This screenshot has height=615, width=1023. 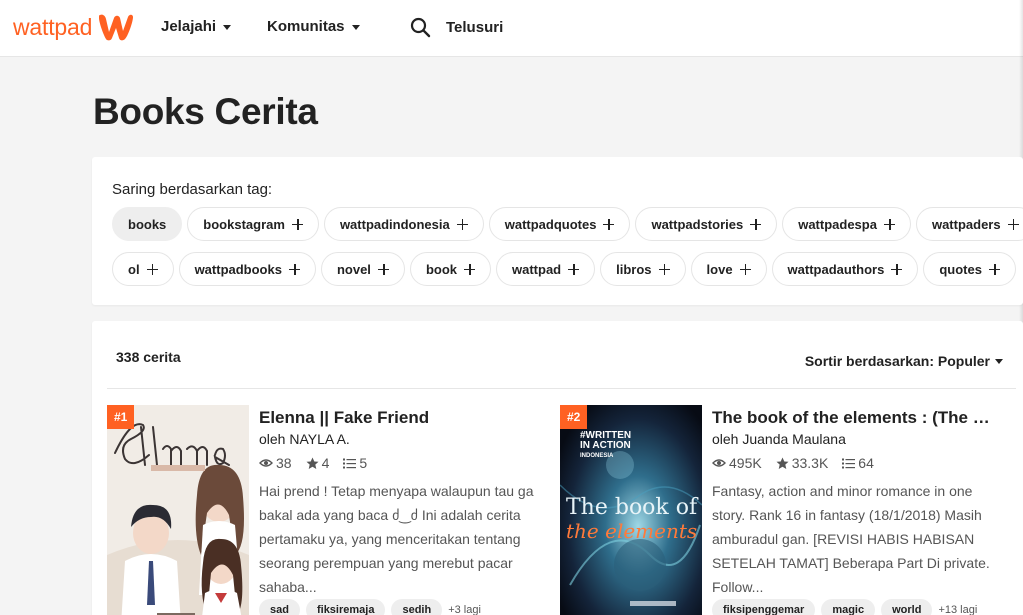 What do you see at coordinates (417, 607) in the screenshot?
I see `story-tag: sedih` at bounding box center [417, 607].